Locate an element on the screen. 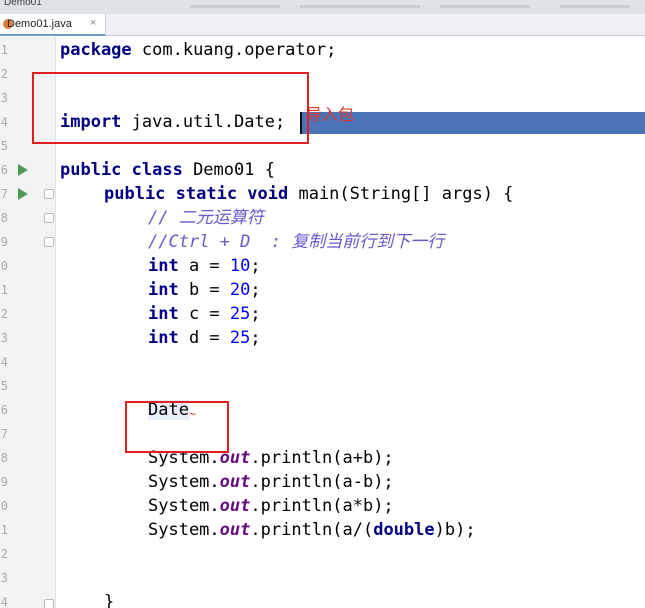 The height and width of the screenshot is (608, 645). keyword: public static void is located at coordinates (196, 194).